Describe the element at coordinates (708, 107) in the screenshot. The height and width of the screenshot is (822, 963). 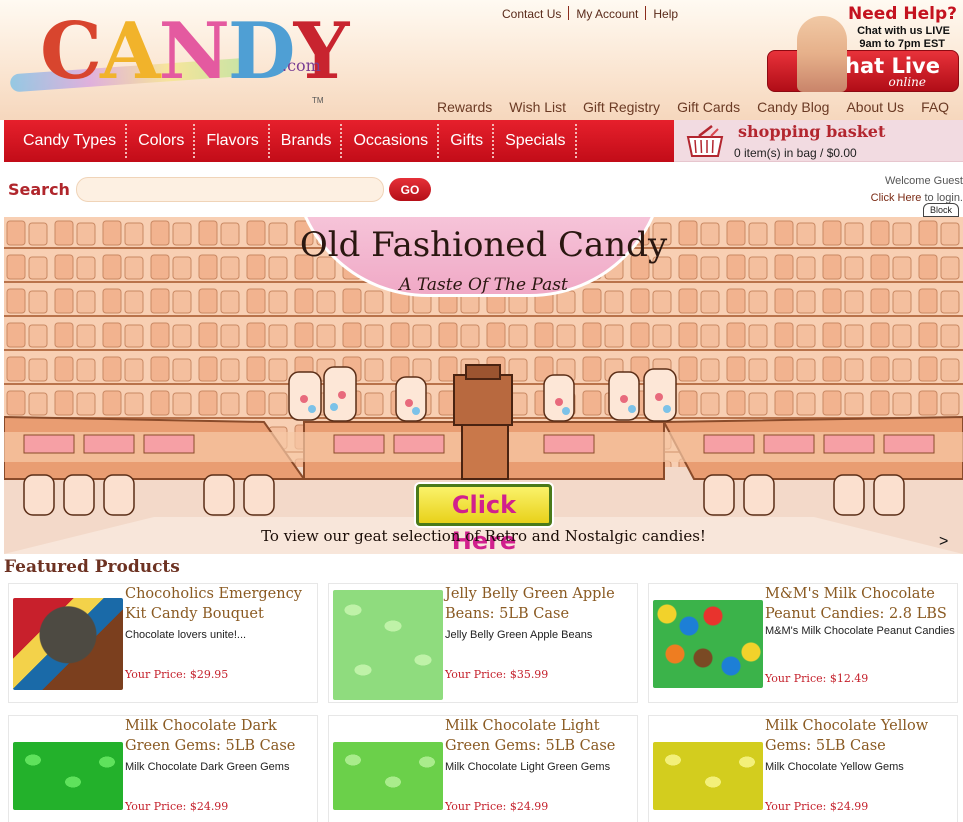
I see `gift-cards-link: Gift Cards` at that location.